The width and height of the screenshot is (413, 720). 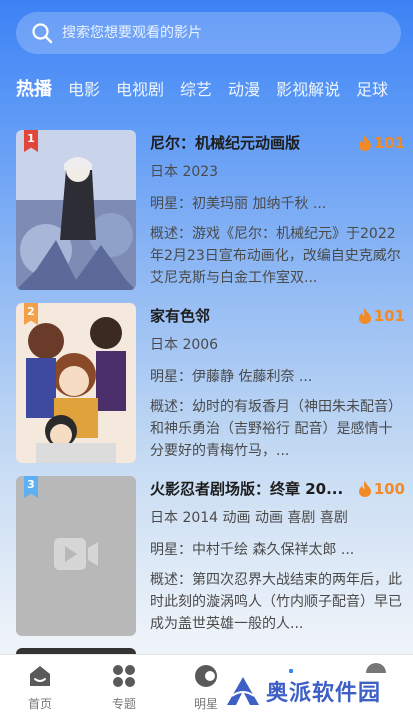 I want to click on poster-placeholder: 3, so click(x=76, y=556).